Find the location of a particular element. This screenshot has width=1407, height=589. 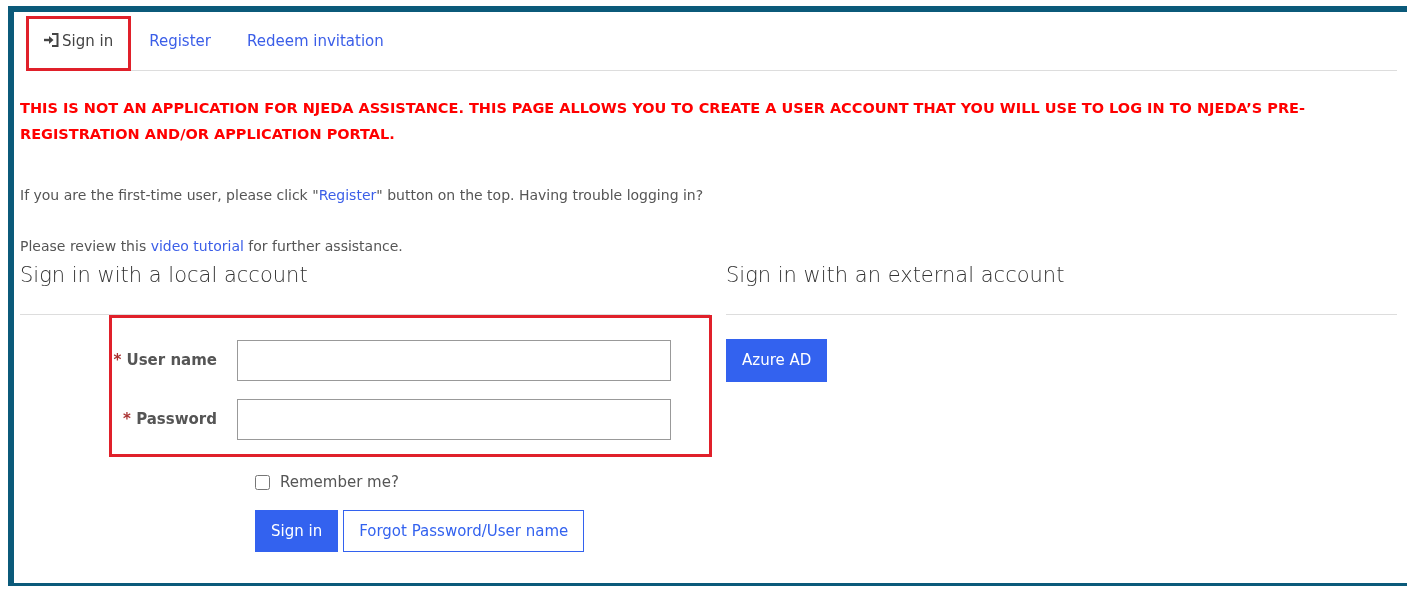

section-heading: Sign in with an external account is located at coordinates (896, 276).